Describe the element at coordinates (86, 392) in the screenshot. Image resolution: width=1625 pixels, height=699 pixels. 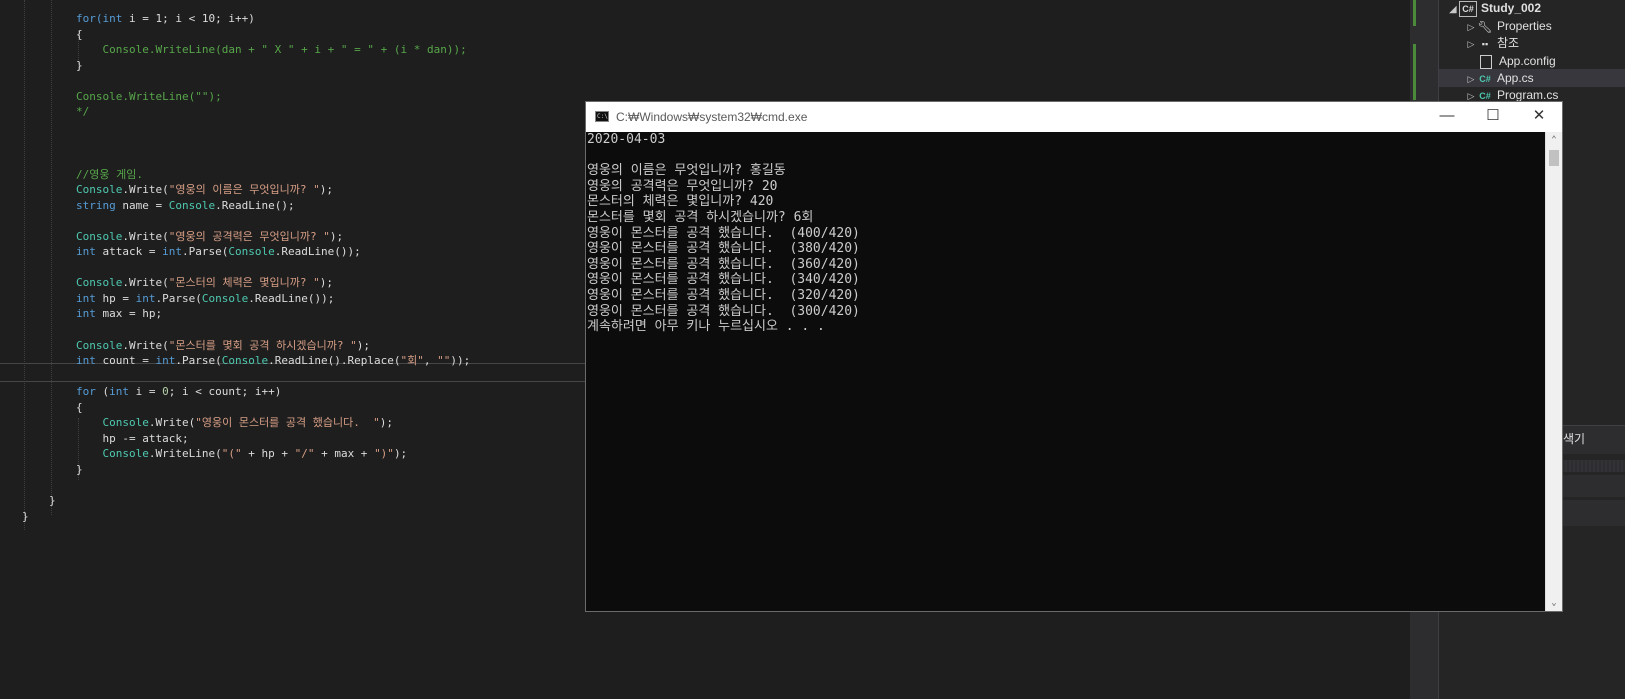
I see `code-token: for` at that location.